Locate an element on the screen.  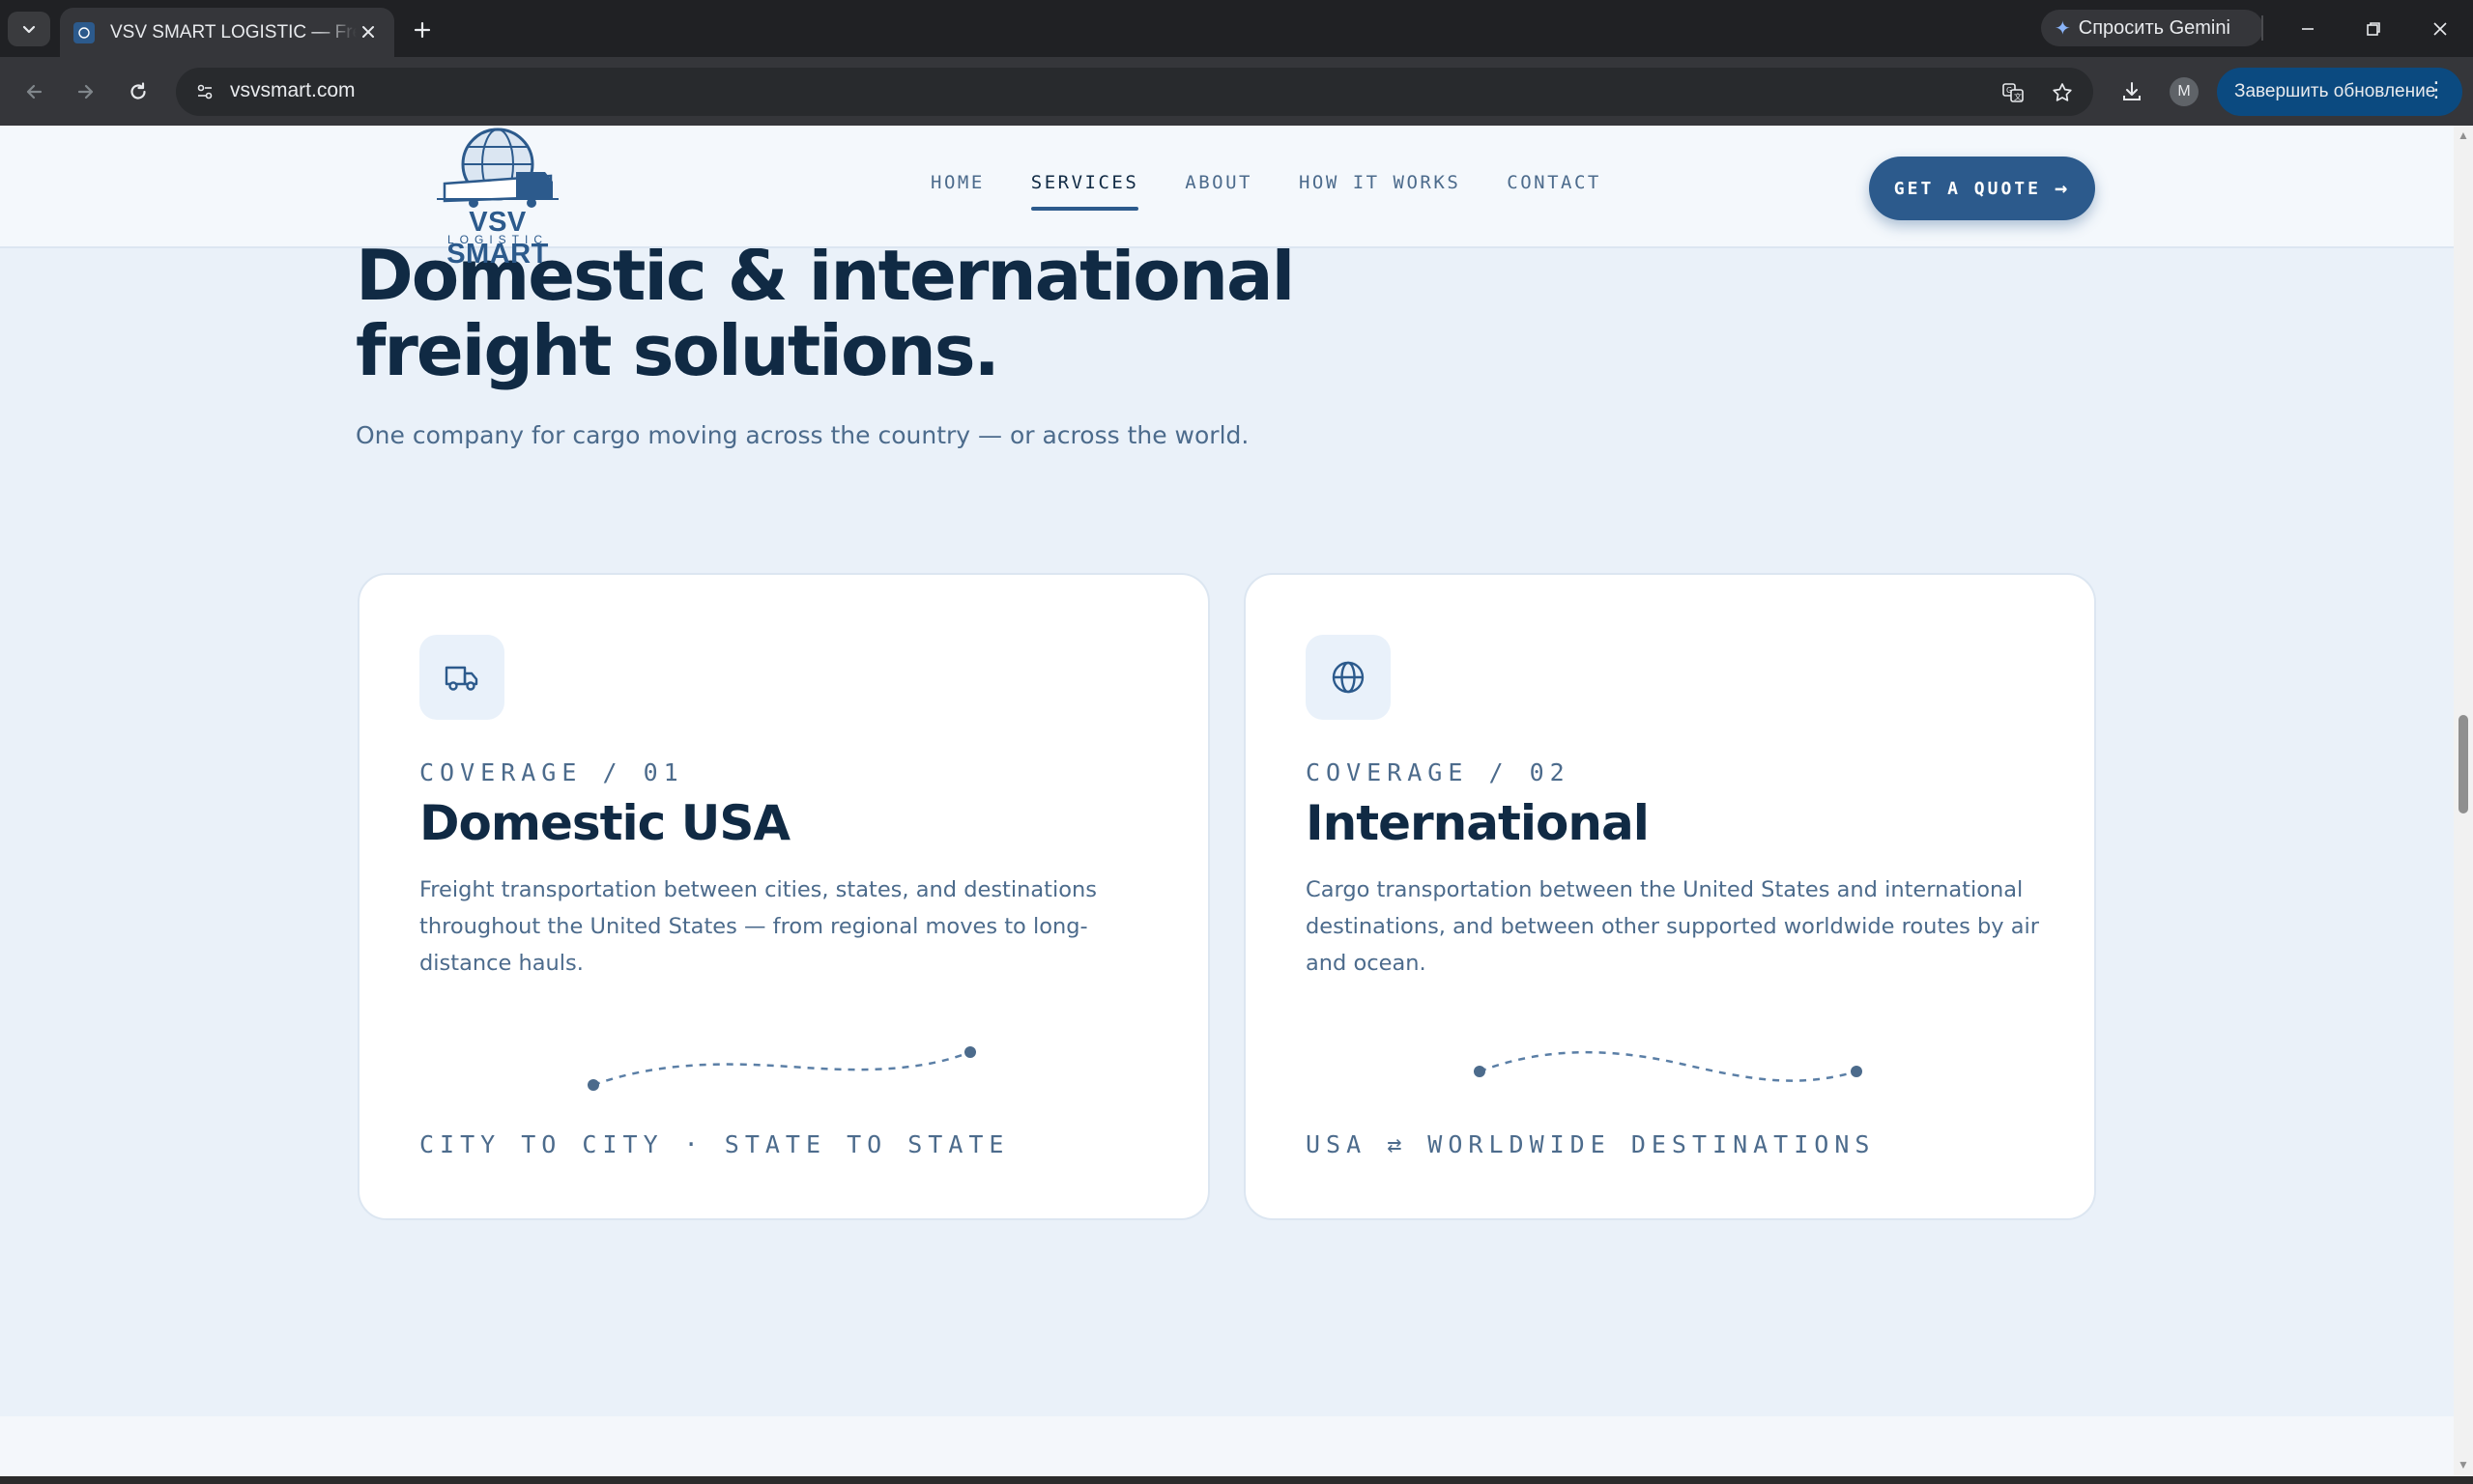
scroll-down-arrow-icon: ▼ is located at coordinates (2464, 1465).